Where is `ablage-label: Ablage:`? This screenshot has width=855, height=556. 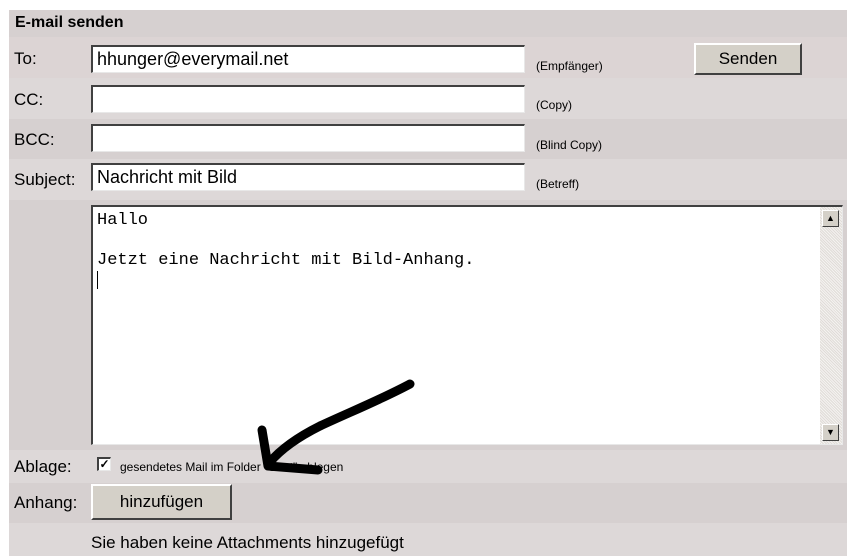 ablage-label: Ablage: is located at coordinates (43, 466).